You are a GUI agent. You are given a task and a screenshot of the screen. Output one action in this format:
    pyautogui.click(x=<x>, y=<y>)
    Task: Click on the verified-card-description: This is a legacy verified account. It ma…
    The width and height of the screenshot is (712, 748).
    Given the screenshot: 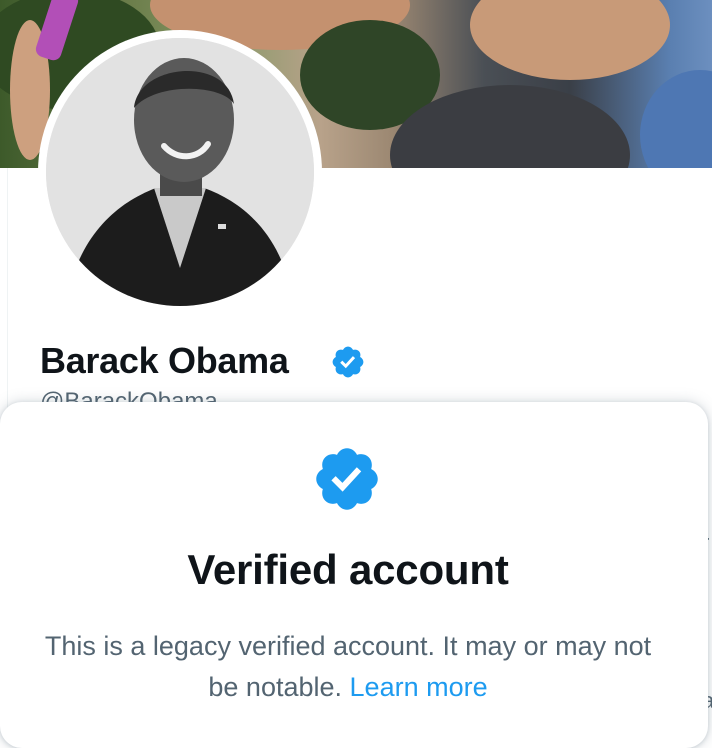 What is the action you would take?
    pyautogui.click(x=348, y=667)
    